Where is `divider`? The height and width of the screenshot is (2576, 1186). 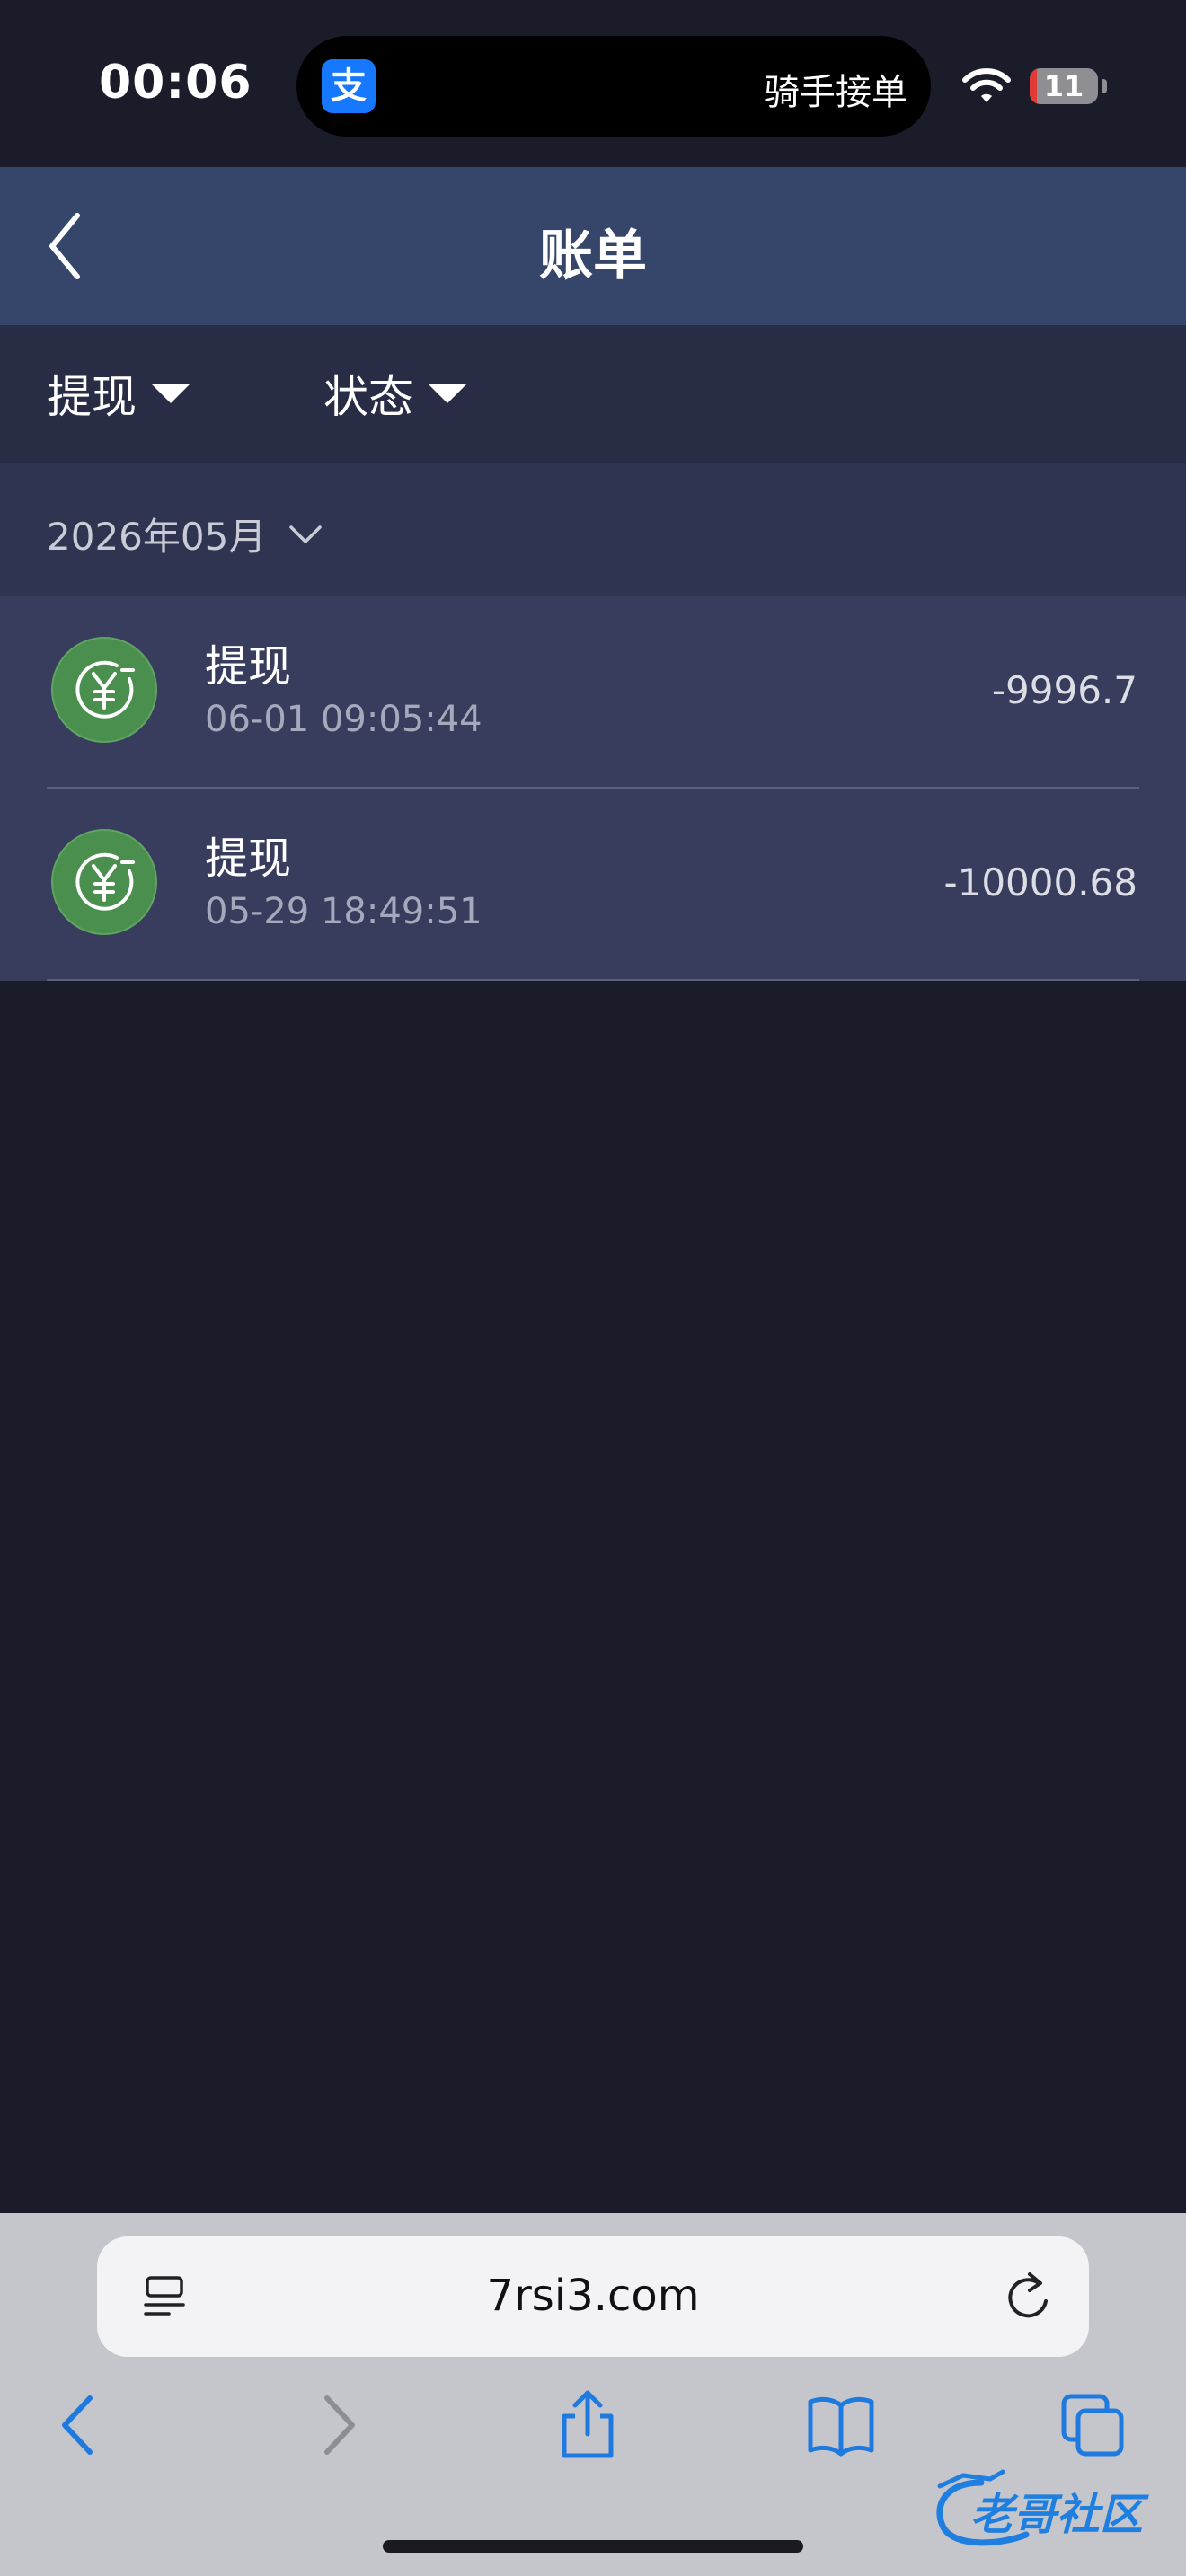 divider is located at coordinates (593, 980).